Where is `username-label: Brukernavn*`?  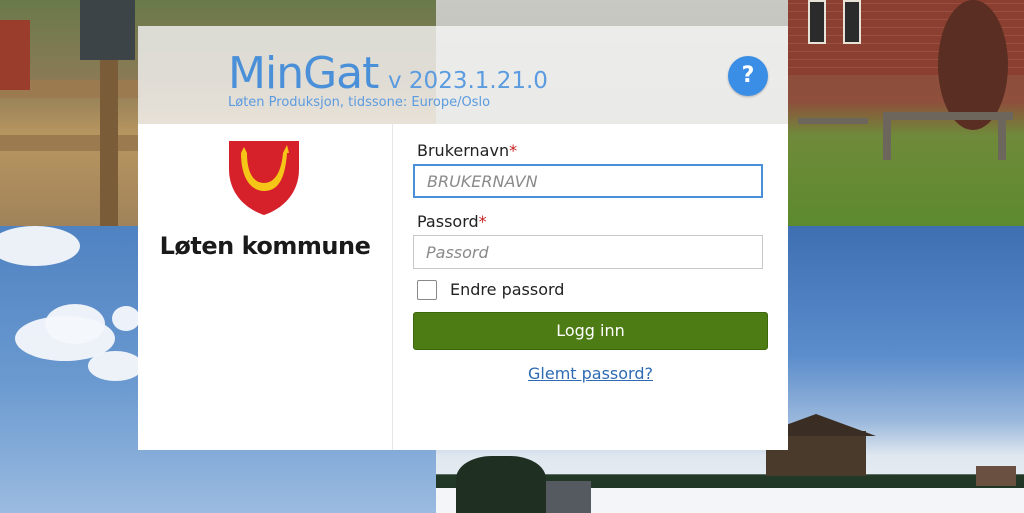 username-label: Brukernavn* is located at coordinates (467, 150).